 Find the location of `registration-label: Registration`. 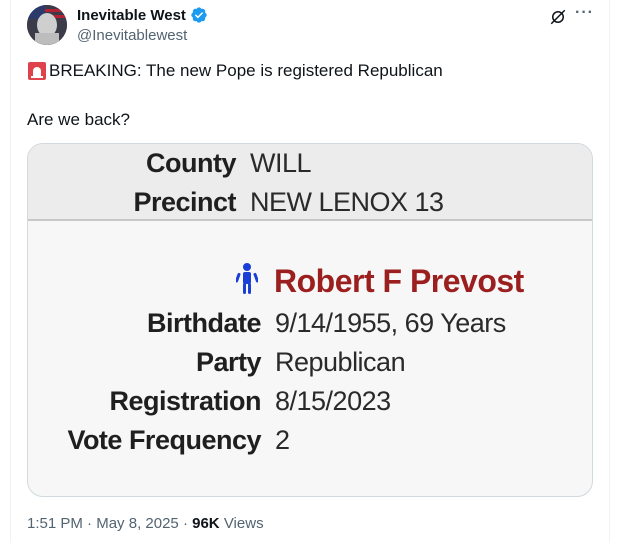

registration-label: Registration is located at coordinates (185, 401).